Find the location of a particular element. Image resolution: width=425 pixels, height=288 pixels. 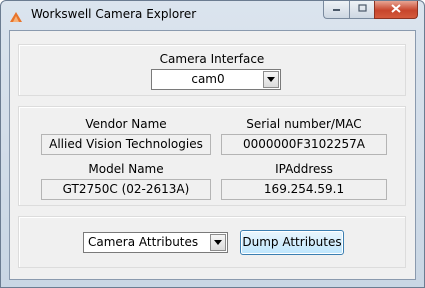

close-button is located at coordinates (396, 10).